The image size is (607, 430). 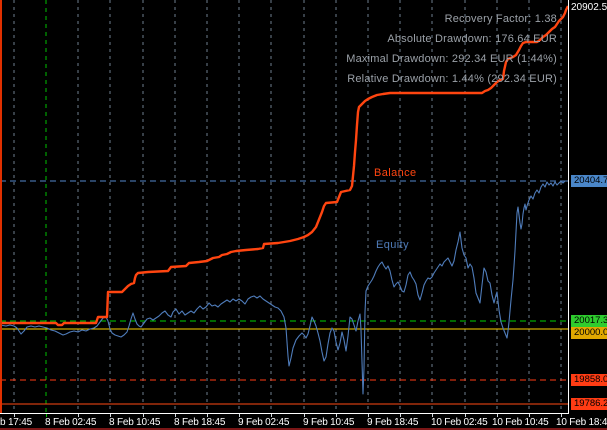 What do you see at coordinates (264, 422) in the screenshot?
I see `x-axis-label: 9 Feb 02:45` at bounding box center [264, 422].